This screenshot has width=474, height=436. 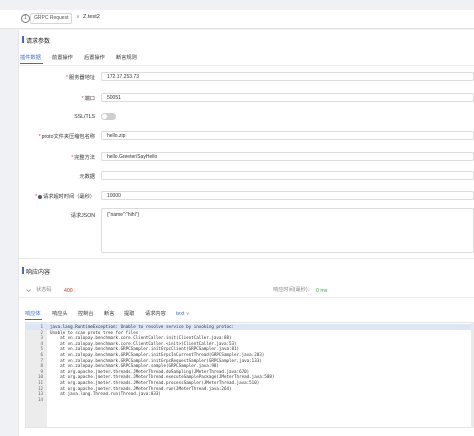 What do you see at coordinates (60, 314) in the screenshot?
I see `tab-response-headers: 响应头` at bounding box center [60, 314].